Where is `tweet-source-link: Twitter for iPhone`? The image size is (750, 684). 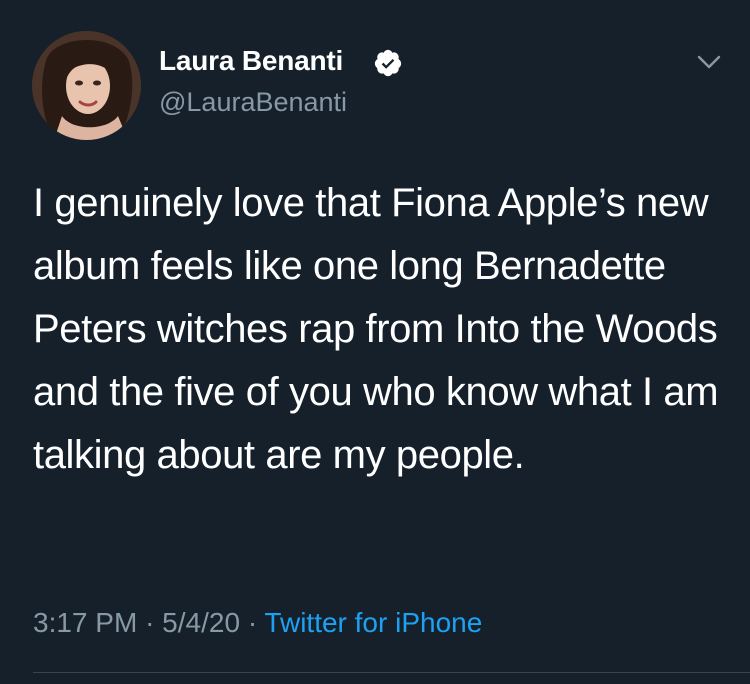 tweet-source-link: Twitter for iPhone is located at coordinates (373, 622).